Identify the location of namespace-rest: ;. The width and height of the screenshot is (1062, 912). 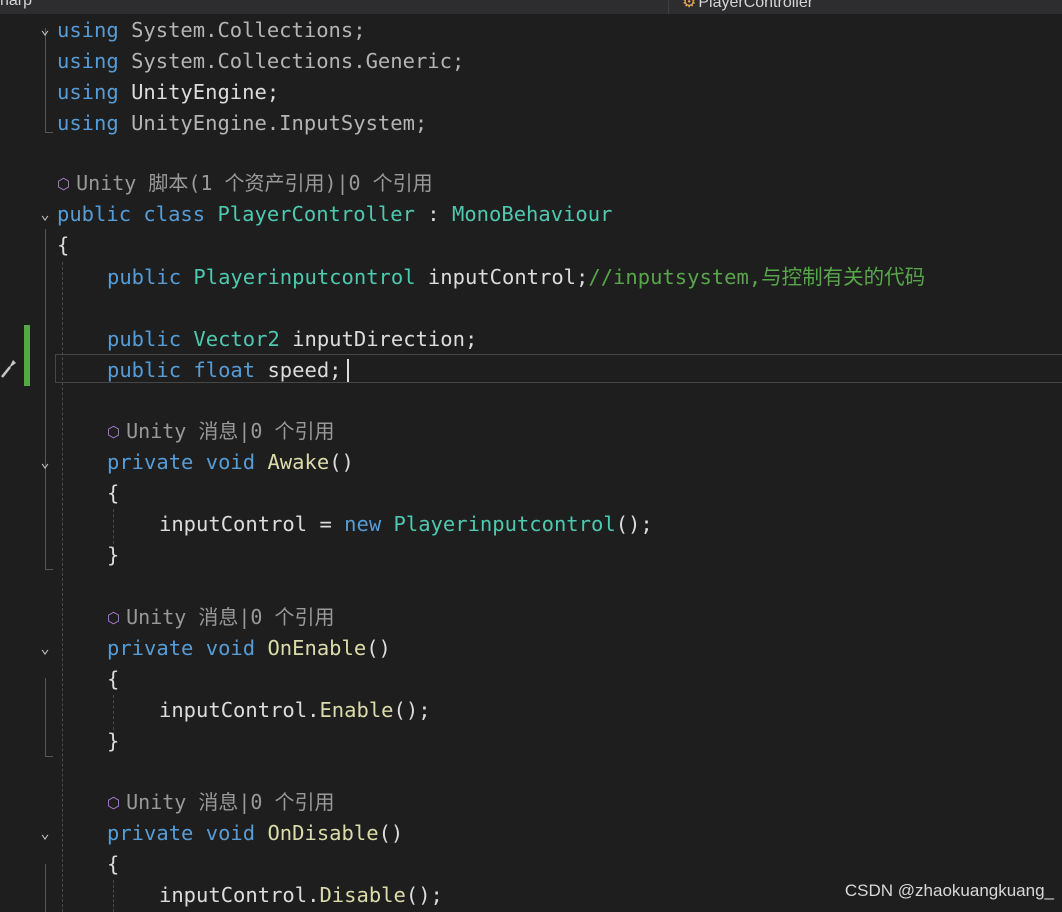
(273, 92).